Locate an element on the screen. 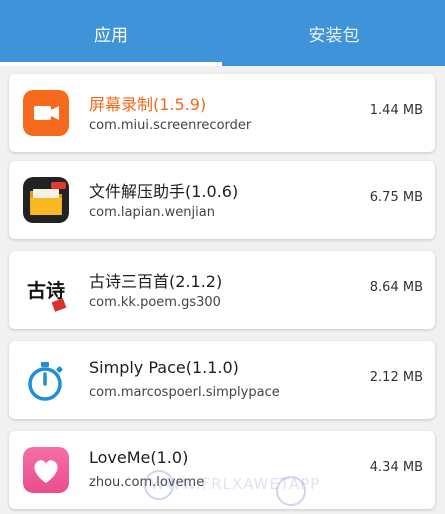  app-name: Simply Pace(1.1.0) is located at coordinates (164, 367).